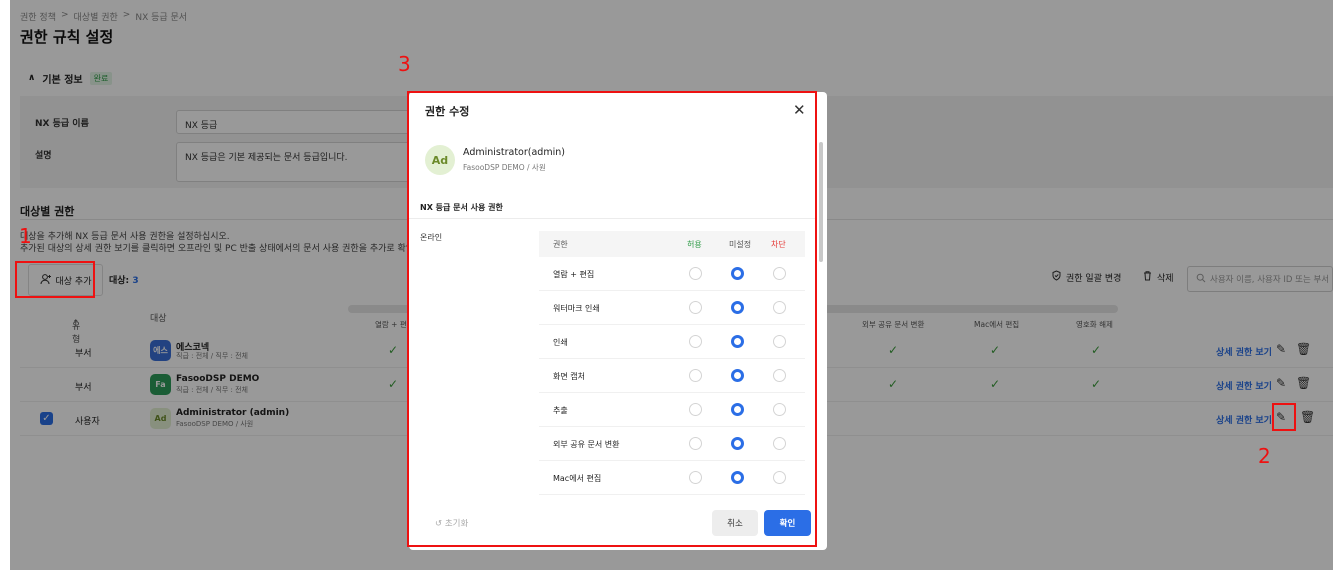 This screenshot has width=1333, height=570. What do you see at coordinates (560, 244) in the screenshot?
I see `head-perm: 권한` at bounding box center [560, 244].